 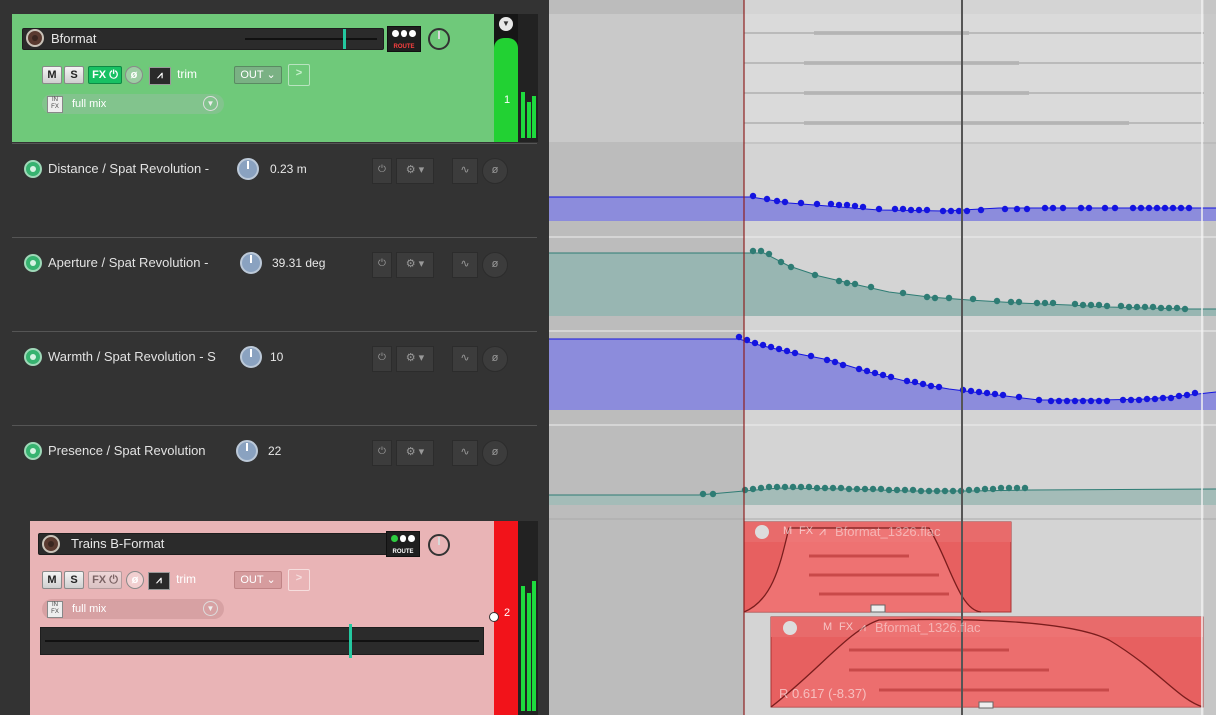 I want to click on envelope-value: 10, so click(x=277, y=357).